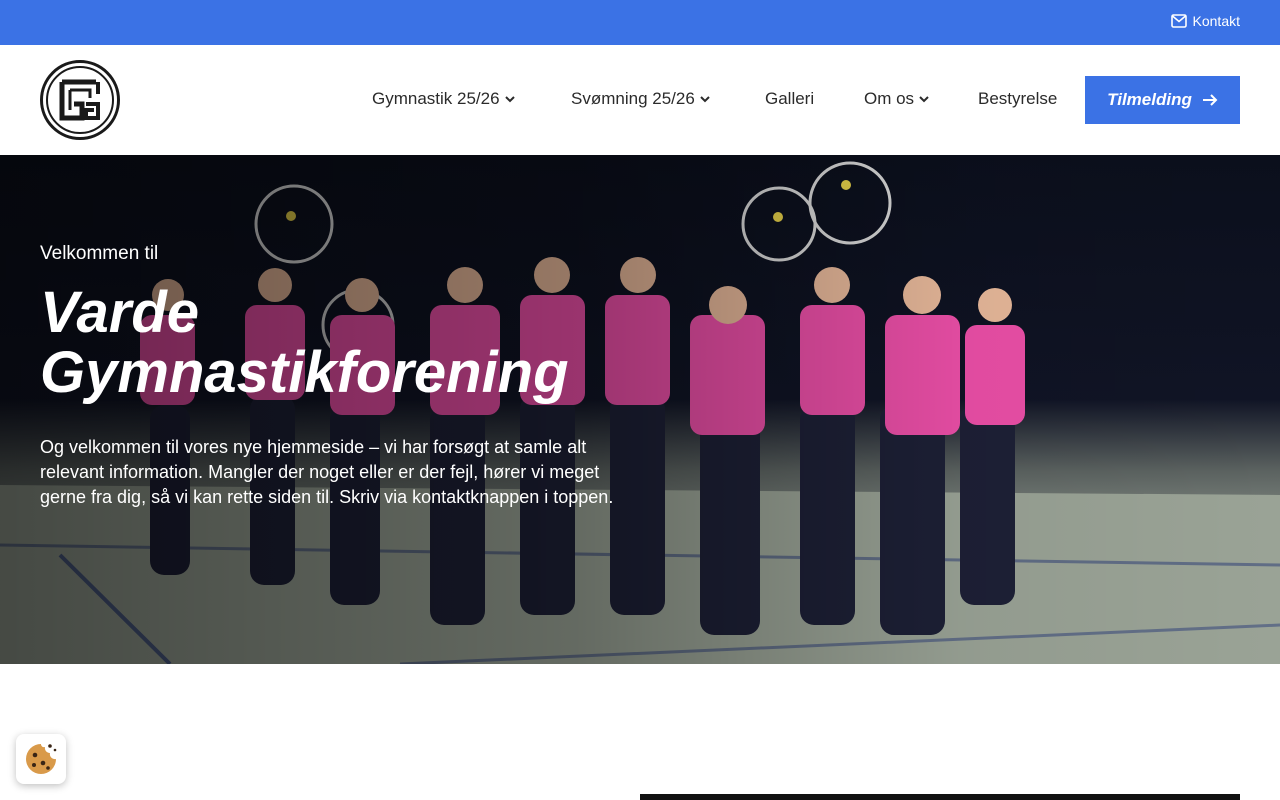  I want to click on nav-item-label: Svømning 25/26, so click(633, 98).